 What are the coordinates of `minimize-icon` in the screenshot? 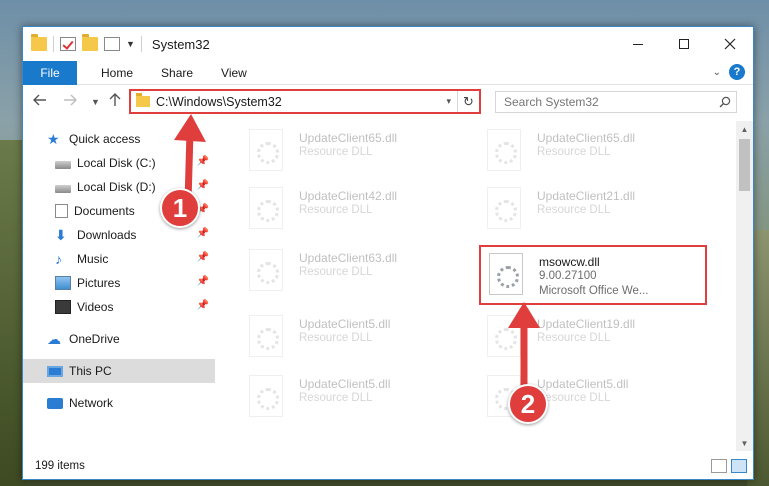 It's located at (638, 44).